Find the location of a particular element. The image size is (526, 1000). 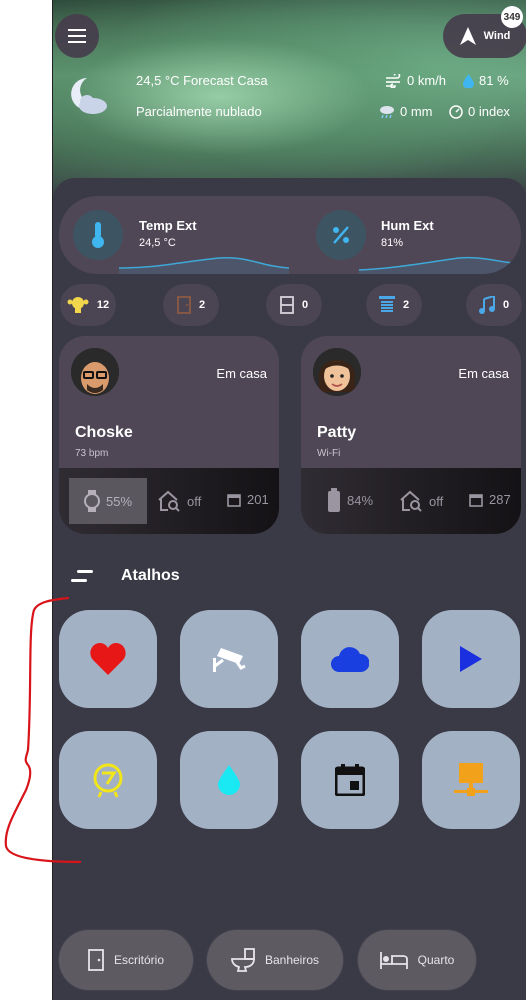

hamburger-icon is located at coordinates (77, 36).